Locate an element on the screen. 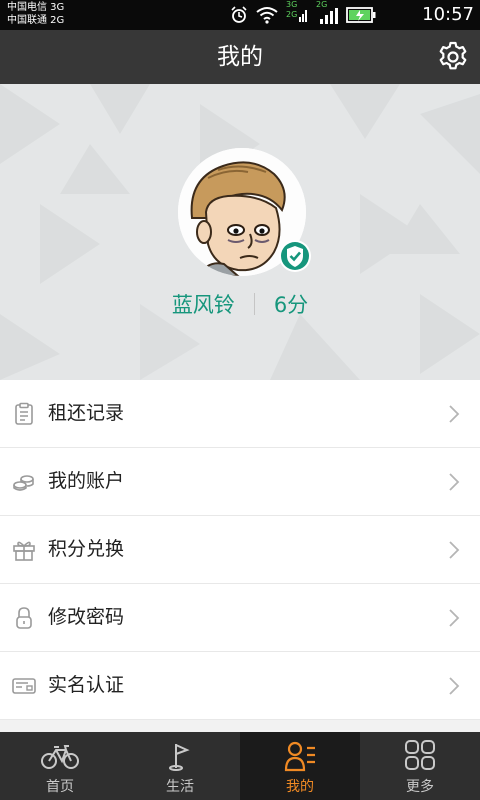 This screenshot has width=480, height=800. page-title: 我的 is located at coordinates (240, 57).